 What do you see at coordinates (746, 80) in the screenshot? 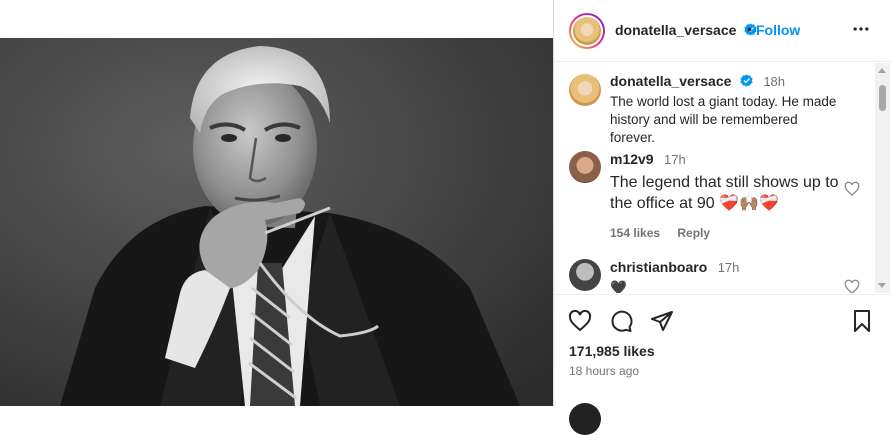
I see `verified-badge-icon` at bounding box center [746, 80].